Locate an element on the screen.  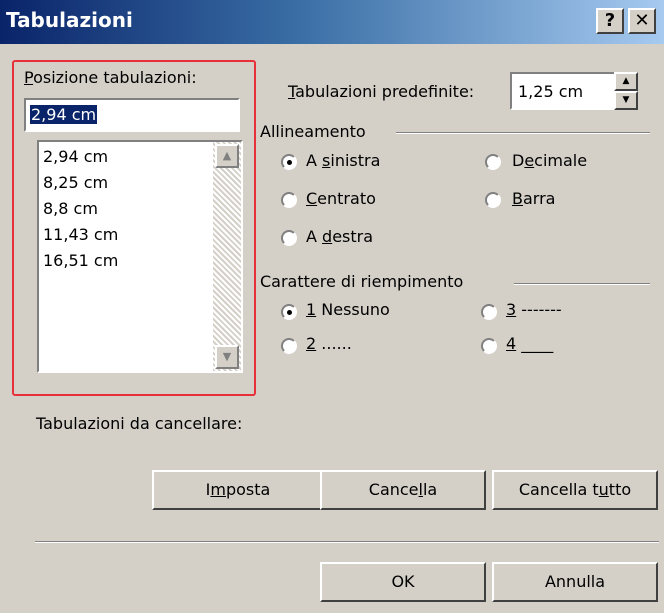
help-icon: ? is located at coordinates (610, 20).